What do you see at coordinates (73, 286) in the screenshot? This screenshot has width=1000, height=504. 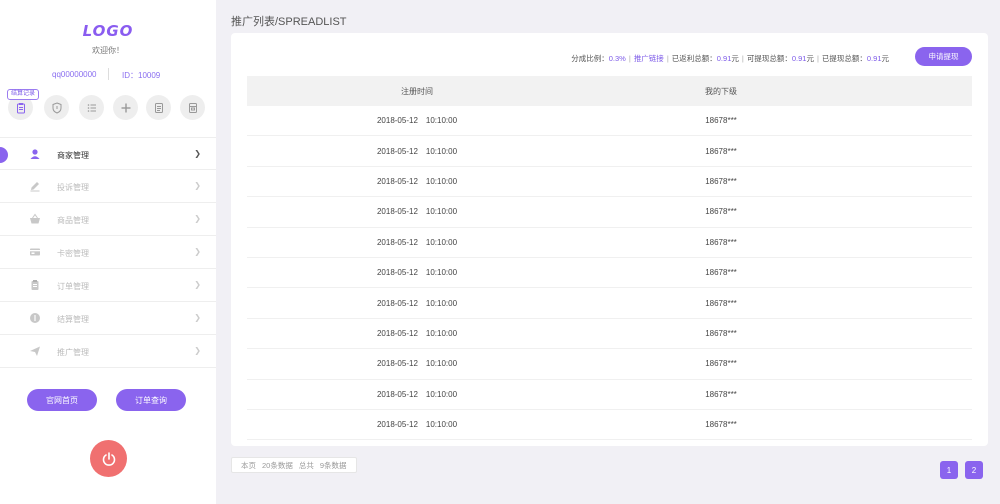 I see `sidebar-item-label: 订单管理` at bounding box center [73, 286].